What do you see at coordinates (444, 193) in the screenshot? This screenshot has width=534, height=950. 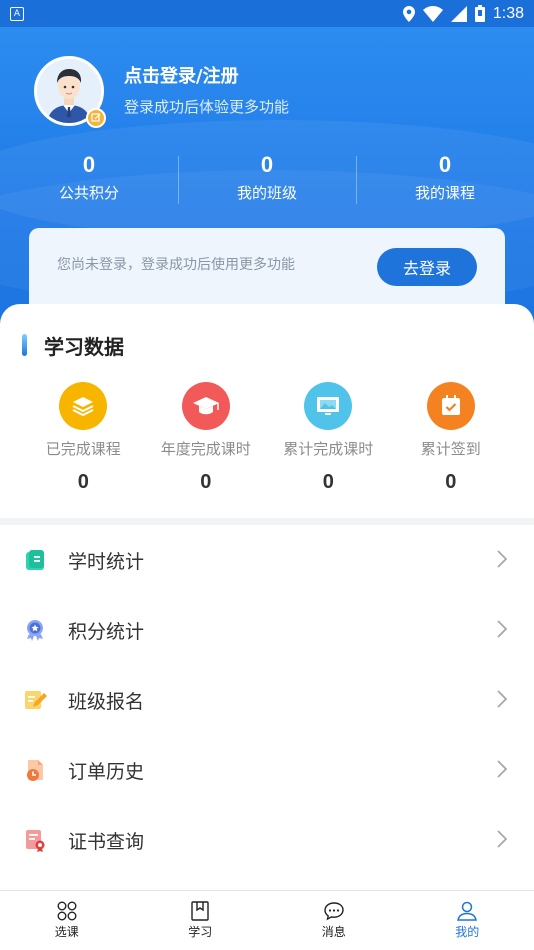 I see `stat-label: 我的课程` at bounding box center [444, 193].